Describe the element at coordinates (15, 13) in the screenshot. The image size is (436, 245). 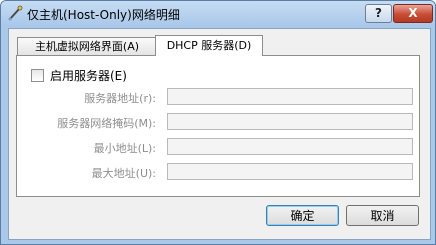
I see `network-icon` at that location.